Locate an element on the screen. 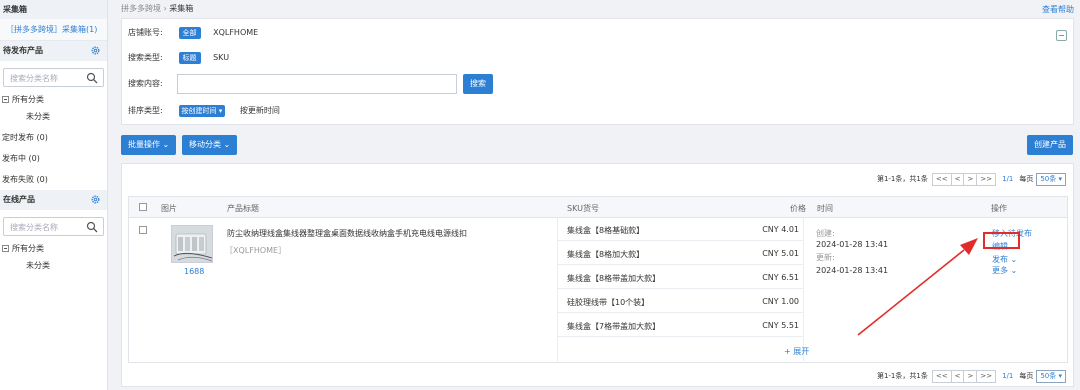  move-category-button: 移动分类 ⌄ is located at coordinates (210, 145).